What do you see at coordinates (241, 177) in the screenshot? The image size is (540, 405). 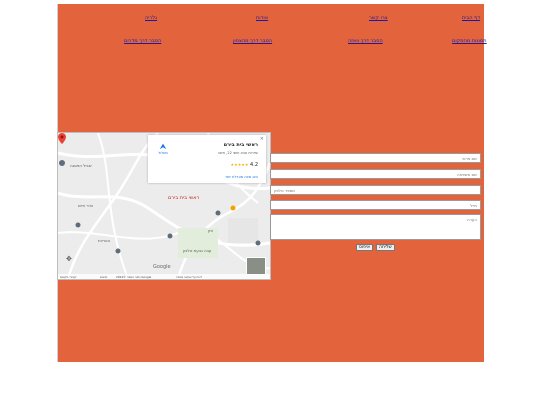 I see `larger-map-link: הצג מפה מוגדלת יותר` at bounding box center [241, 177].